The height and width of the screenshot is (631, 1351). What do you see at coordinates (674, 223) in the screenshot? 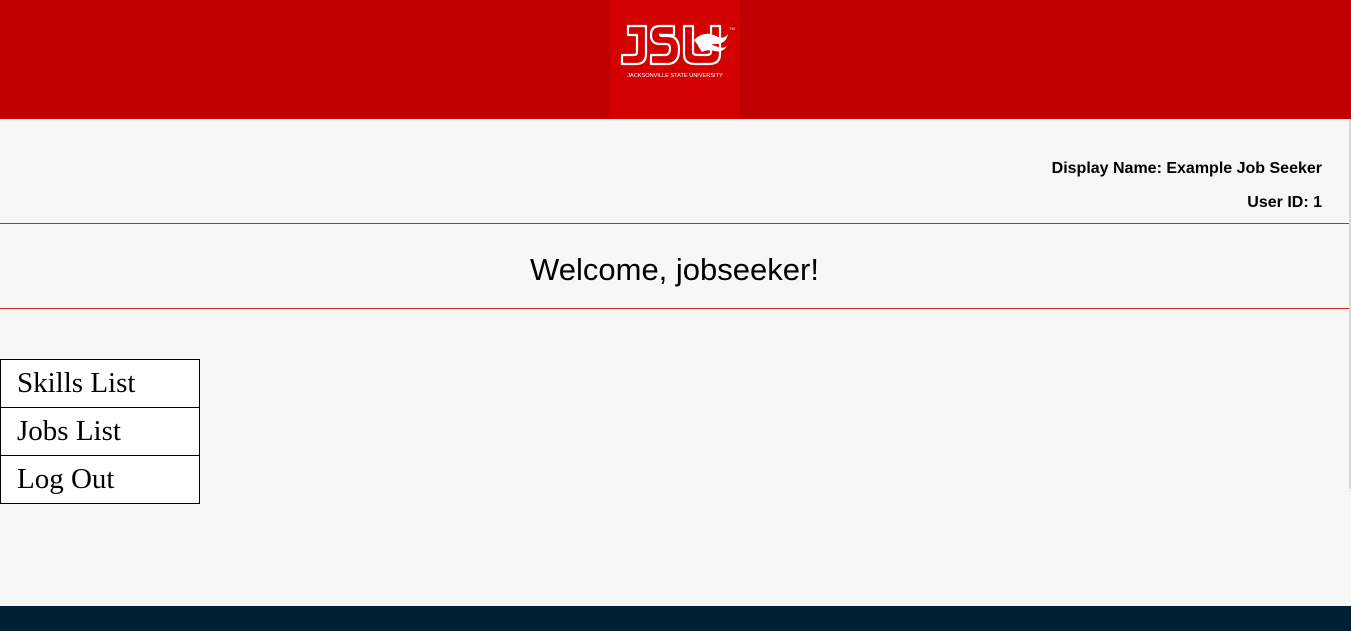
I see `divider-top` at bounding box center [674, 223].